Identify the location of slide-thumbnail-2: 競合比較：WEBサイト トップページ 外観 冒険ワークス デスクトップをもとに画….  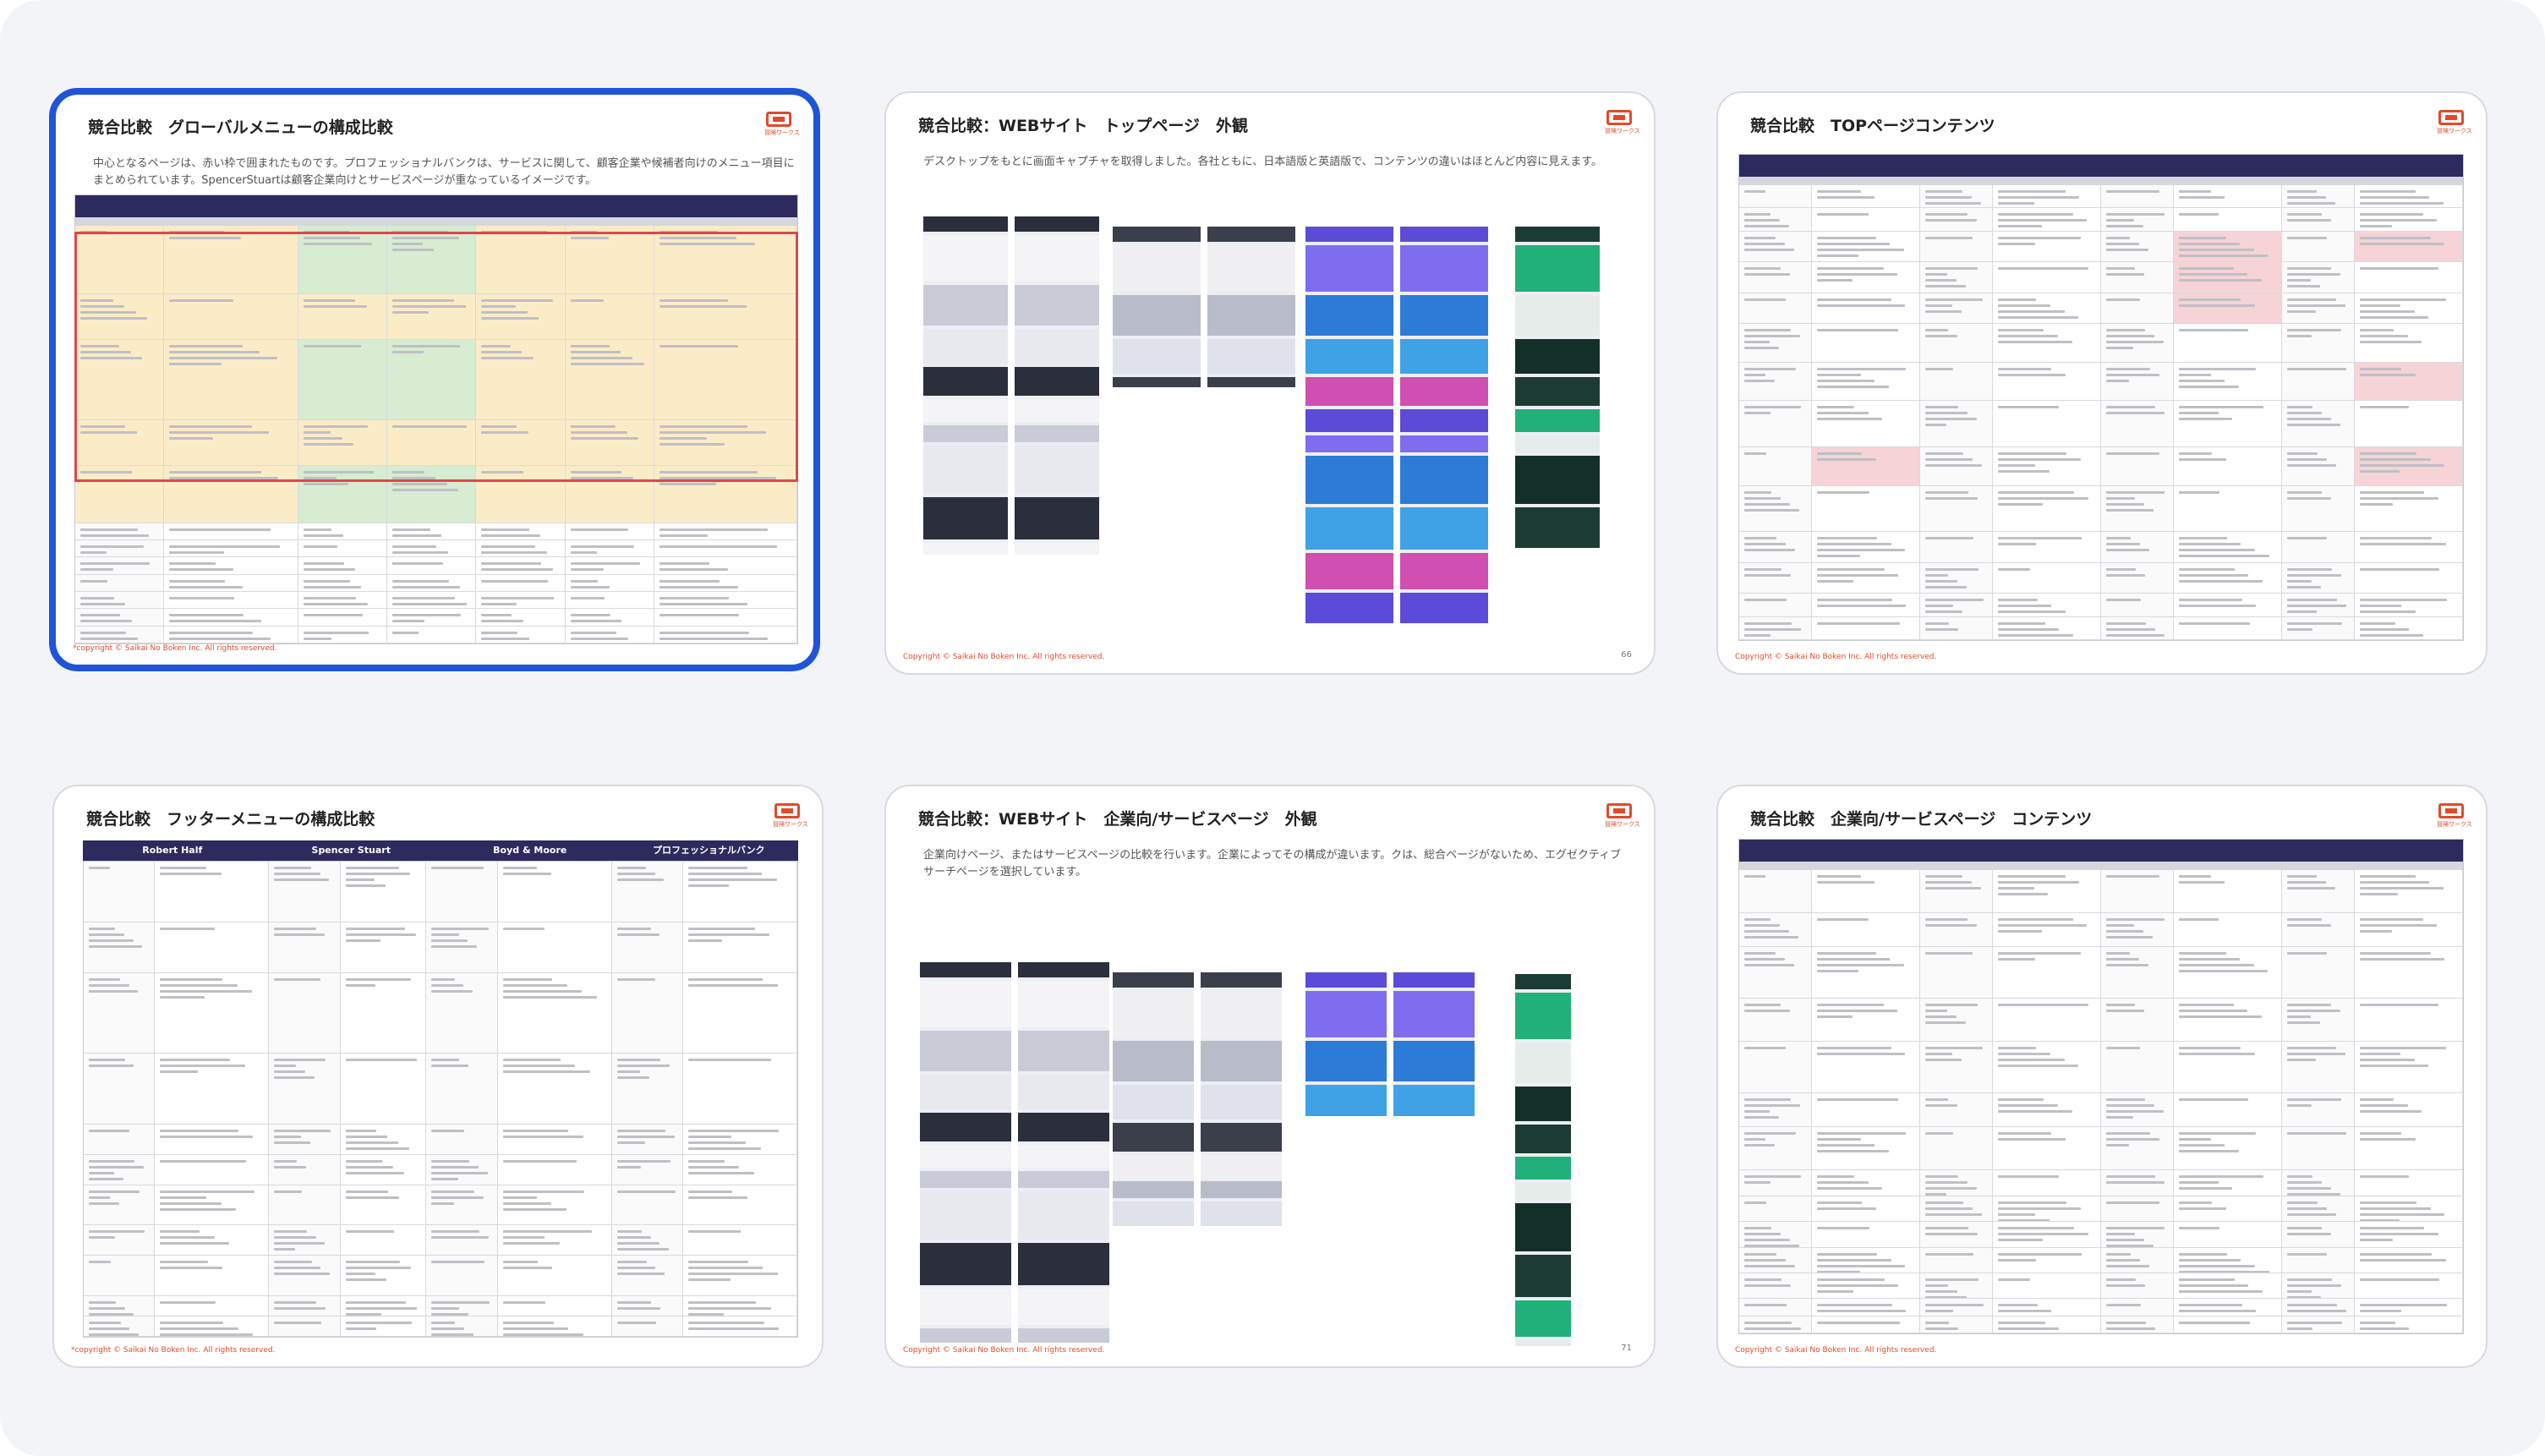
(1270, 383).